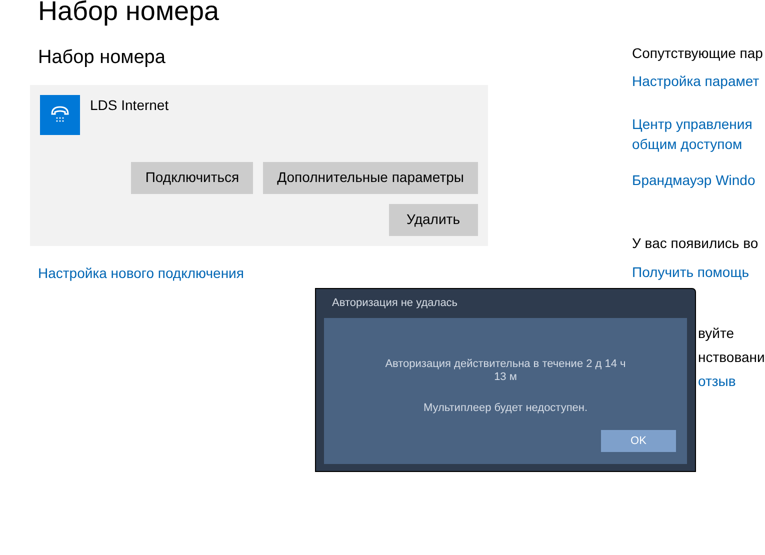  What do you see at coordinates (370, 178) in the screenshot?
I see `action-button: Дополнительные параметры` at bounding box center [370, 178].